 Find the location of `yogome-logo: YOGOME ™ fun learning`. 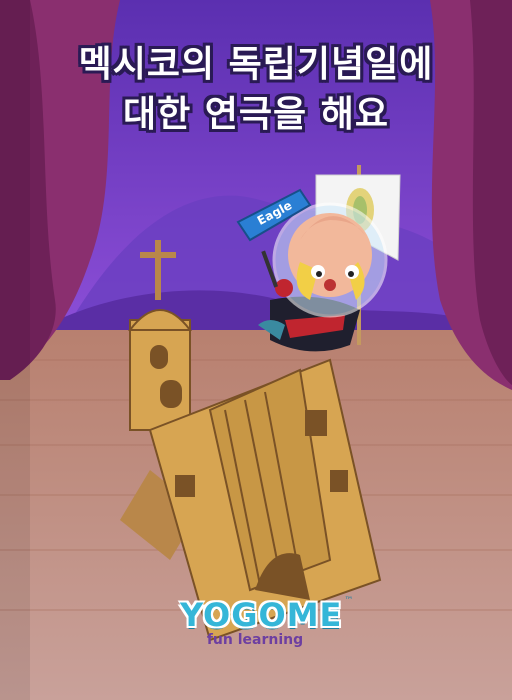

yogome-logo: YOGOME ™ fun learning is located at coordinates (266, 631).